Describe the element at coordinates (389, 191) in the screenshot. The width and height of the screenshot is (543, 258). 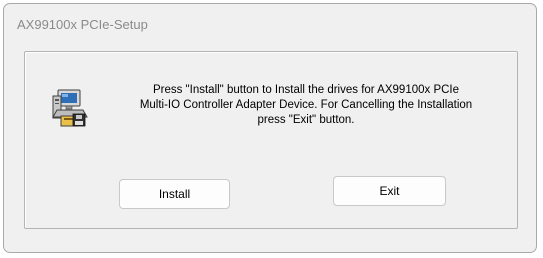
I see `exit-button: Exit` at that location.